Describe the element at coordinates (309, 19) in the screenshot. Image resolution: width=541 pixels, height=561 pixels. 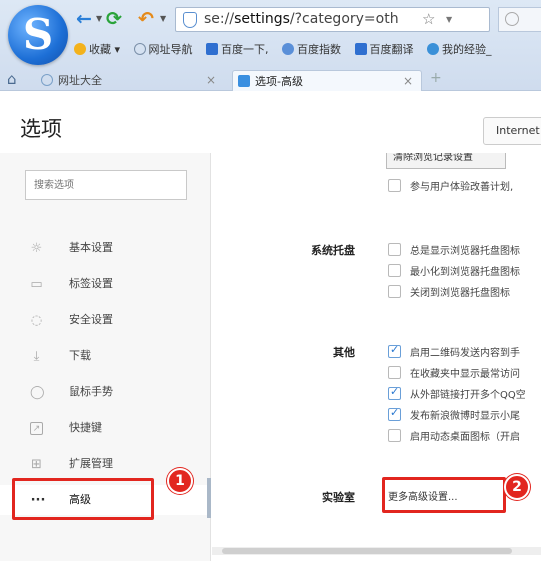
I see `address-url: se://settings/?category=oth` at that location.